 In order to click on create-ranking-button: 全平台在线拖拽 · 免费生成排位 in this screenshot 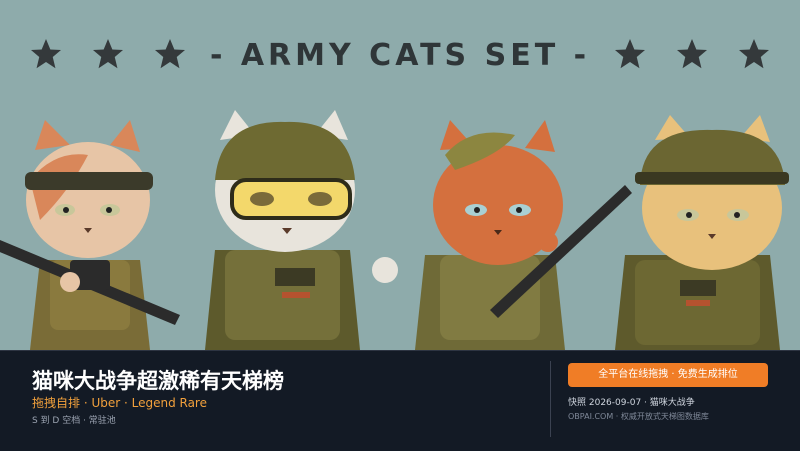, I will do `click(668, 375)`.